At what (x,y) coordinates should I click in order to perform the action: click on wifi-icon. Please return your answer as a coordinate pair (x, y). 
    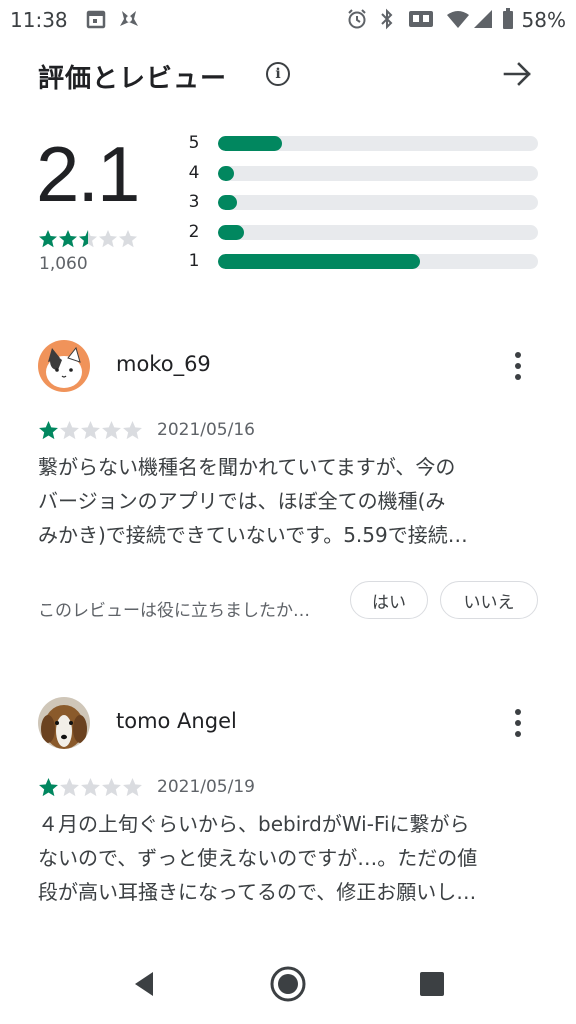
    Looking at the image, I should click on (458, 19).